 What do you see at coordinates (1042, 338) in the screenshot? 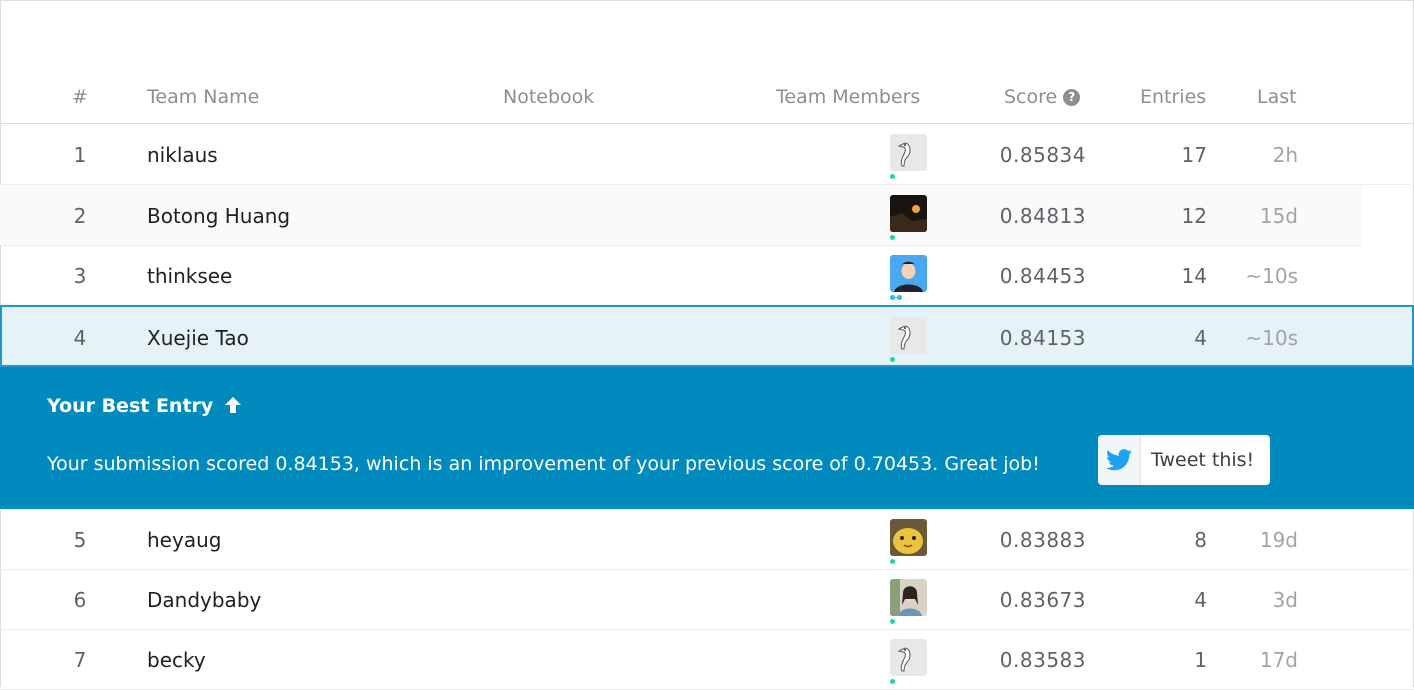
I see `row-score: 0.84153` at bounding box center [1042, 338].